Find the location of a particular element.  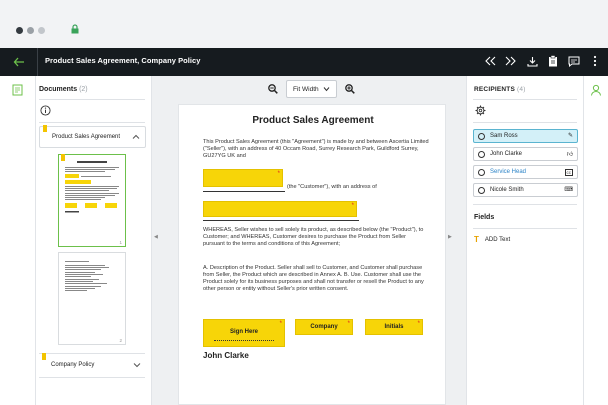

document-item-company-policy: Company Policy is located at coordinates (92, 365).